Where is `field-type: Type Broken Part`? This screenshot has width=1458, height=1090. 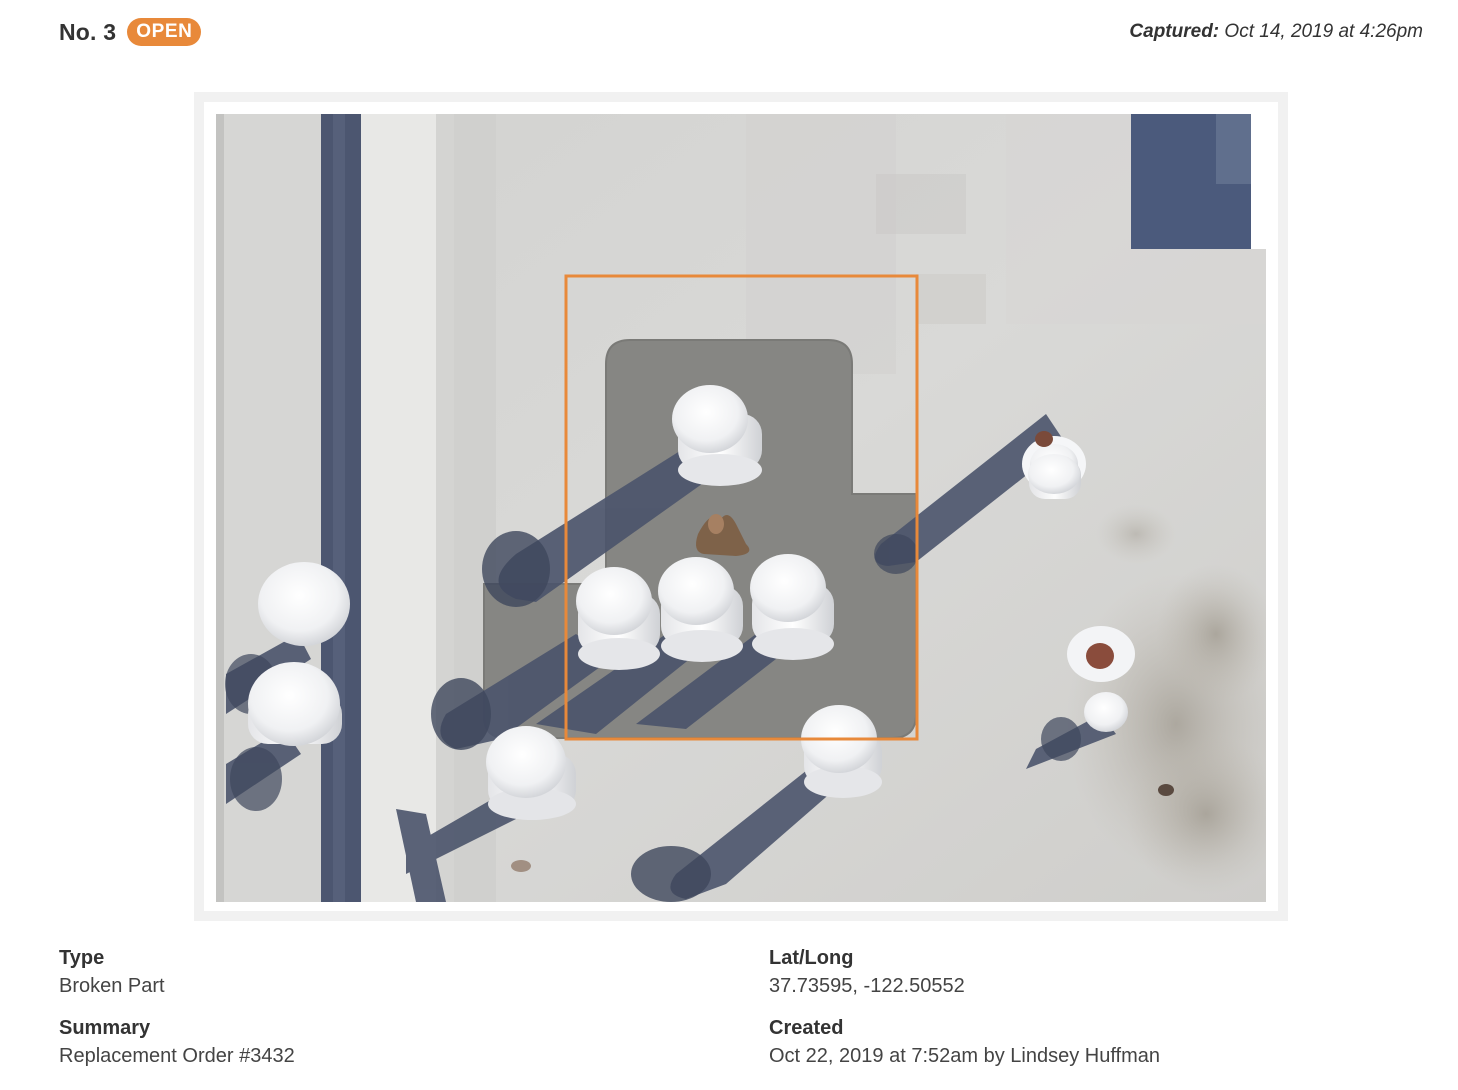 field-type: Type Broken Part is located at coordinates (112, 973).